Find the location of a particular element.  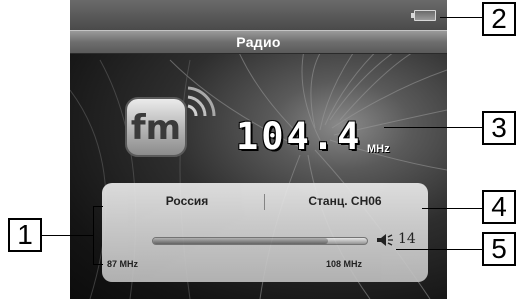

tuning-bar is located at coordinates (260, 241).